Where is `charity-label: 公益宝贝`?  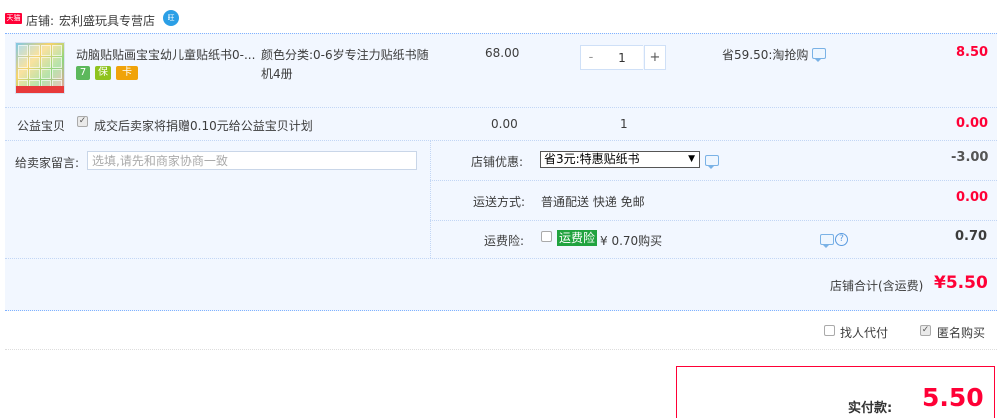 charity-label: 公益宝贝 is located at coordinates (41, 126).